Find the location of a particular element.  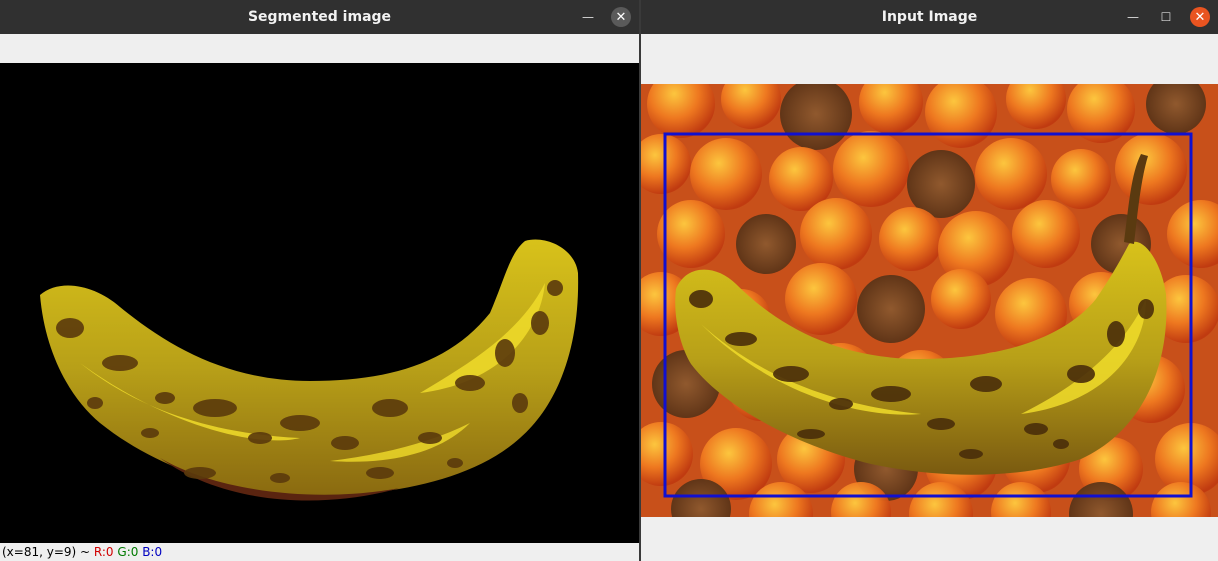

segmented-window-titlebar: Segmented image — ✕ is located at coordinates (319, 17).